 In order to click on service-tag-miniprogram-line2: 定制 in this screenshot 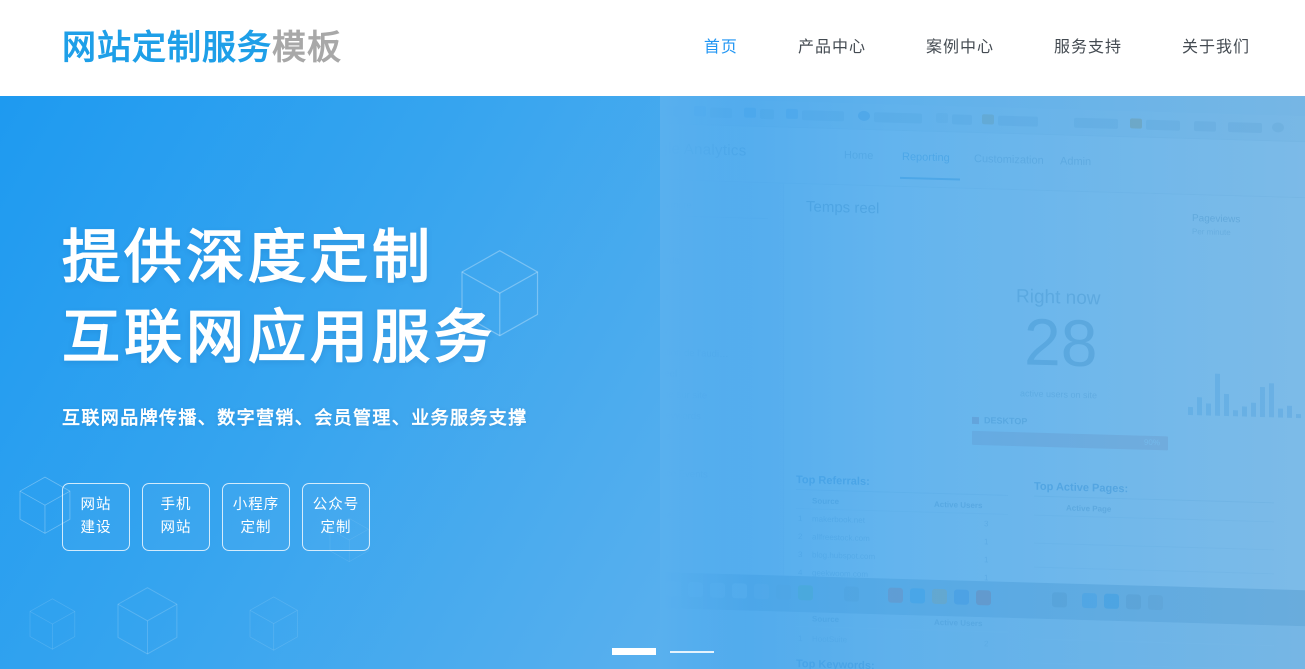, I will do `click(256, 528)`.